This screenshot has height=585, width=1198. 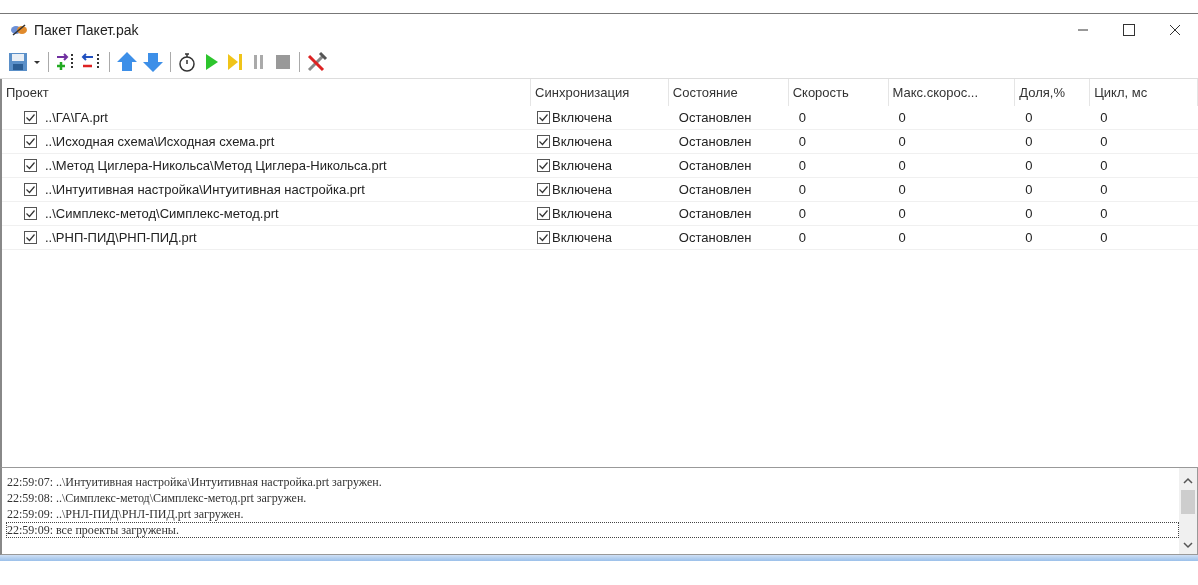 What do you see at coordinates (820, 92) in the screenshot?
I see `column-header: Скорость` at bounding box center [820, 92].